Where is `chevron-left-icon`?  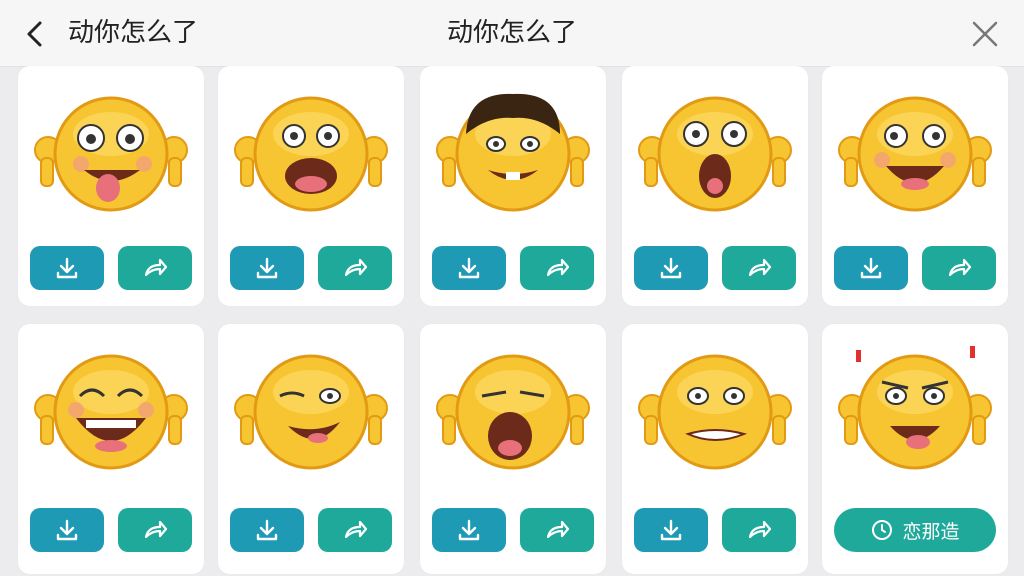 chevron-left-icon is located at coordinates (35, 34).